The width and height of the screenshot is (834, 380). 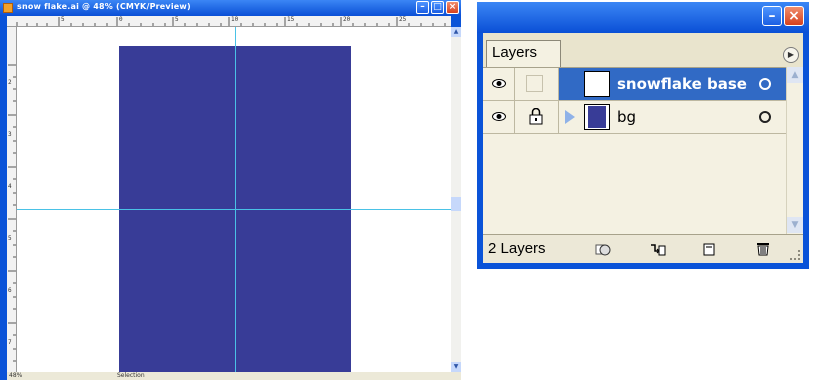 I want to click on resize-grip-icon, so click(x=795, y=255).